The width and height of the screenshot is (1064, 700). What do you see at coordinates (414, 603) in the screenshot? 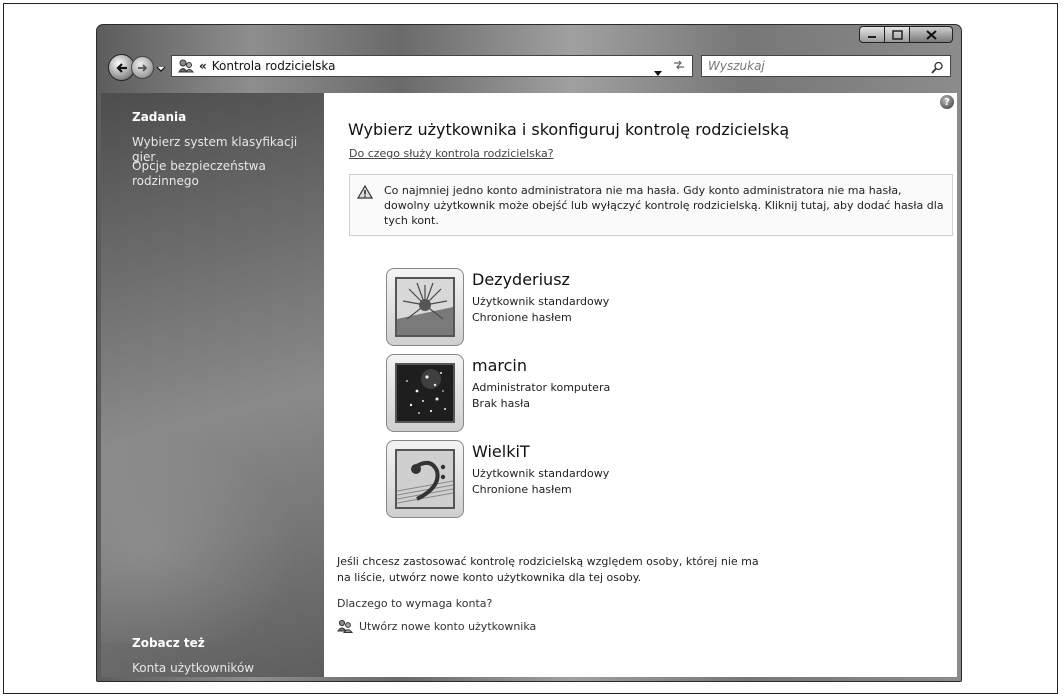
I see `why-account-link: Dlaczego to wymaga konta?` at bounding box center [414, 603].